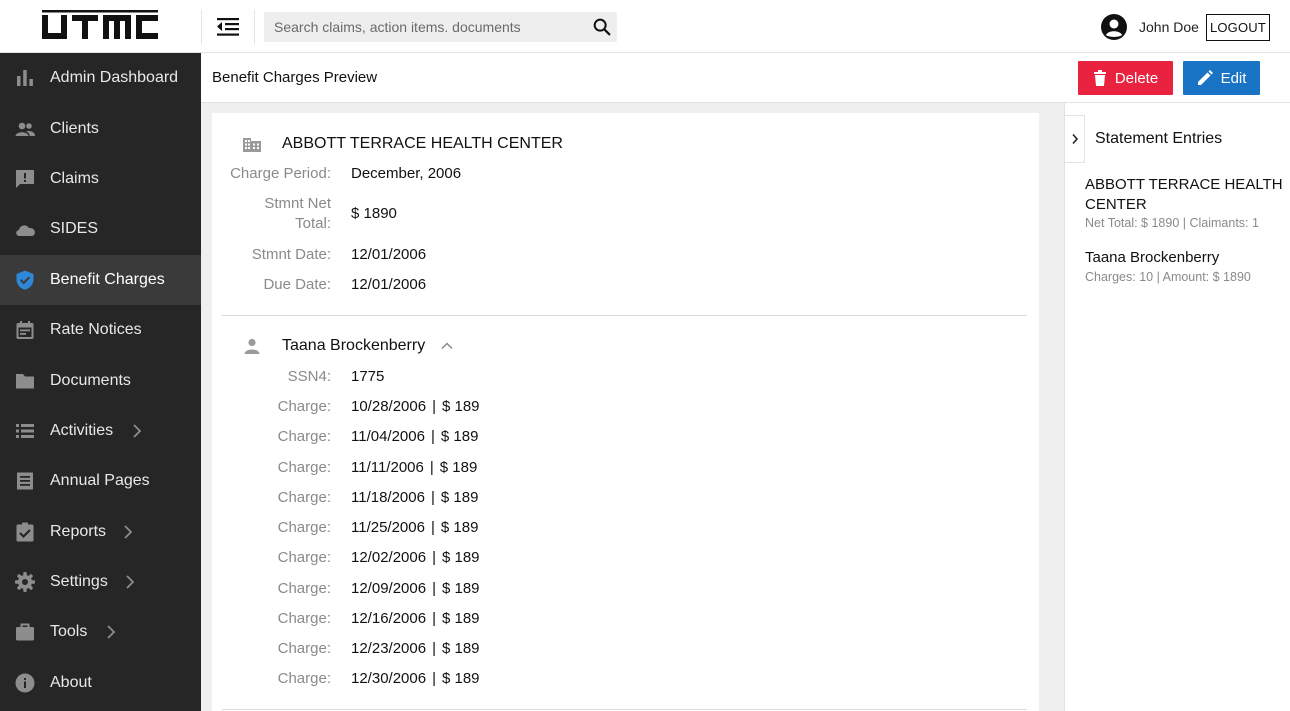 This screenshot has height=711, width=1290. What do you see at coordinates (74, 178) in the screenshot?
I see `sidebar-item-label: Claims` at bounding box center [74, 178].